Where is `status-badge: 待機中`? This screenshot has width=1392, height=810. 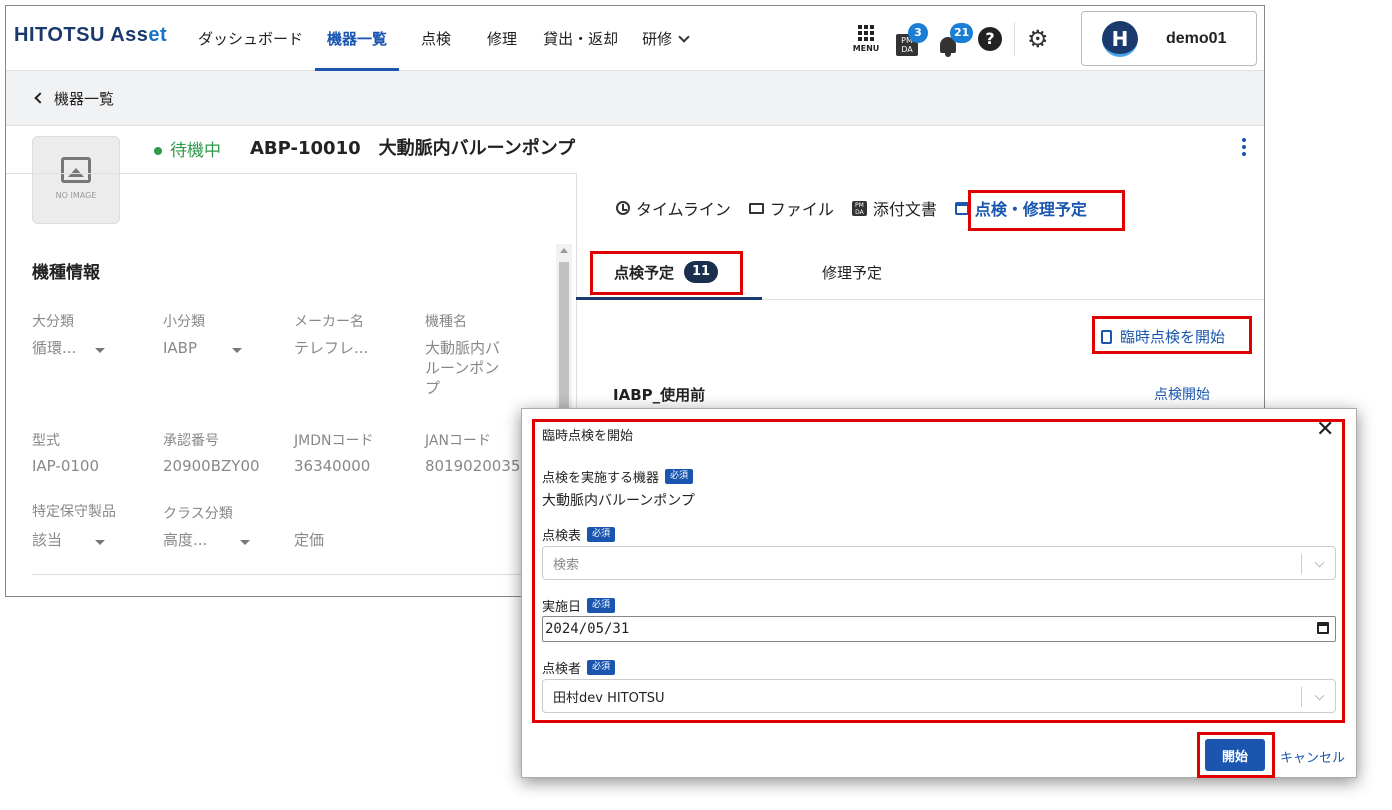
status-badge: 待機中 is located at coordinates (187, 148).